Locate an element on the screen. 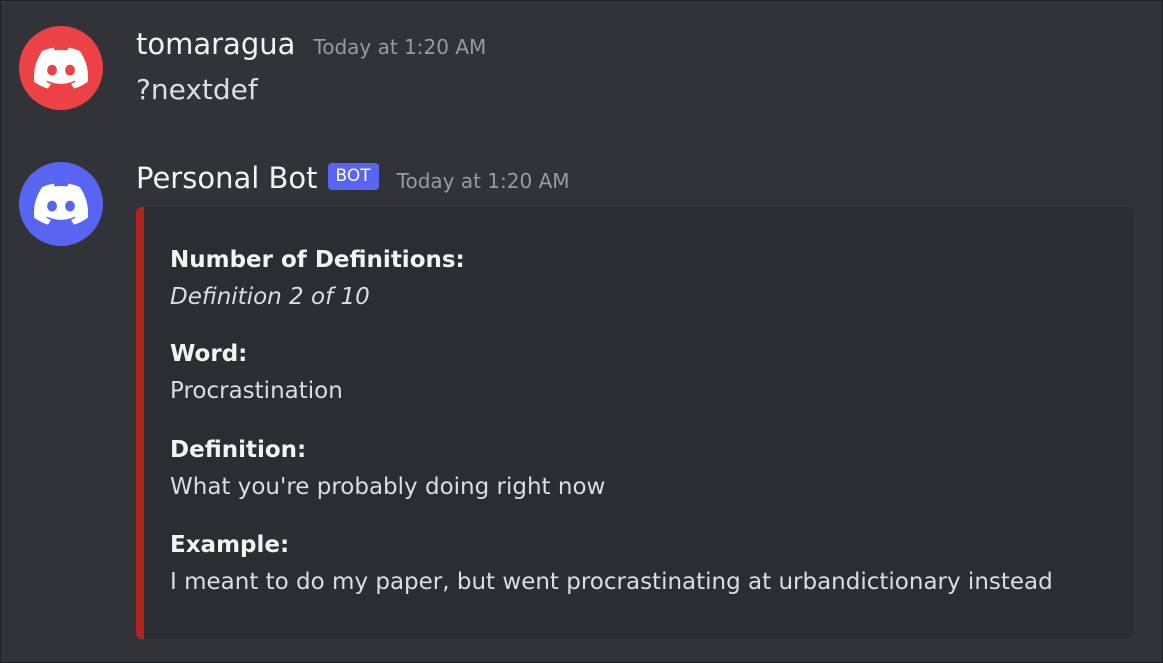 Image resolution: width=1163 pixels, height=663 pixels. user-avatar is located at coordinates (61, 68).